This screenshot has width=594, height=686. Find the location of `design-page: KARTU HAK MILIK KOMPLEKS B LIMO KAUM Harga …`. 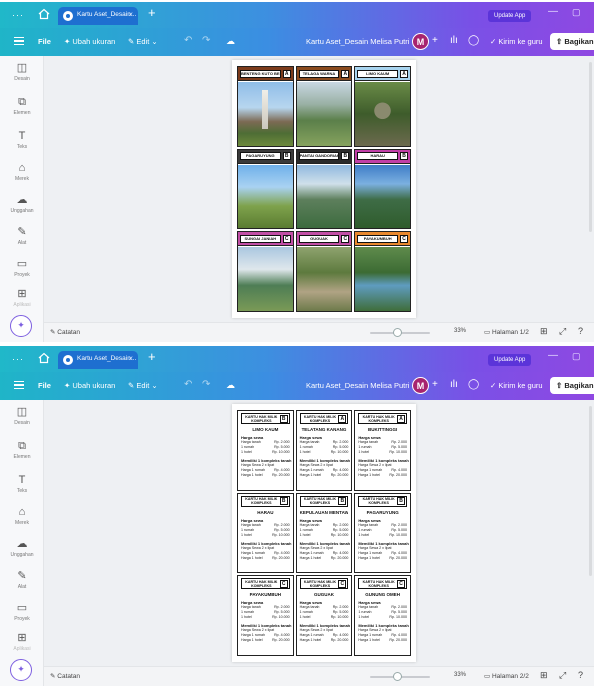

design-page: KARTU HAK MILIK KOMPLEKS B LIMO KAUM Harga … is located at coordinates (324, 533).